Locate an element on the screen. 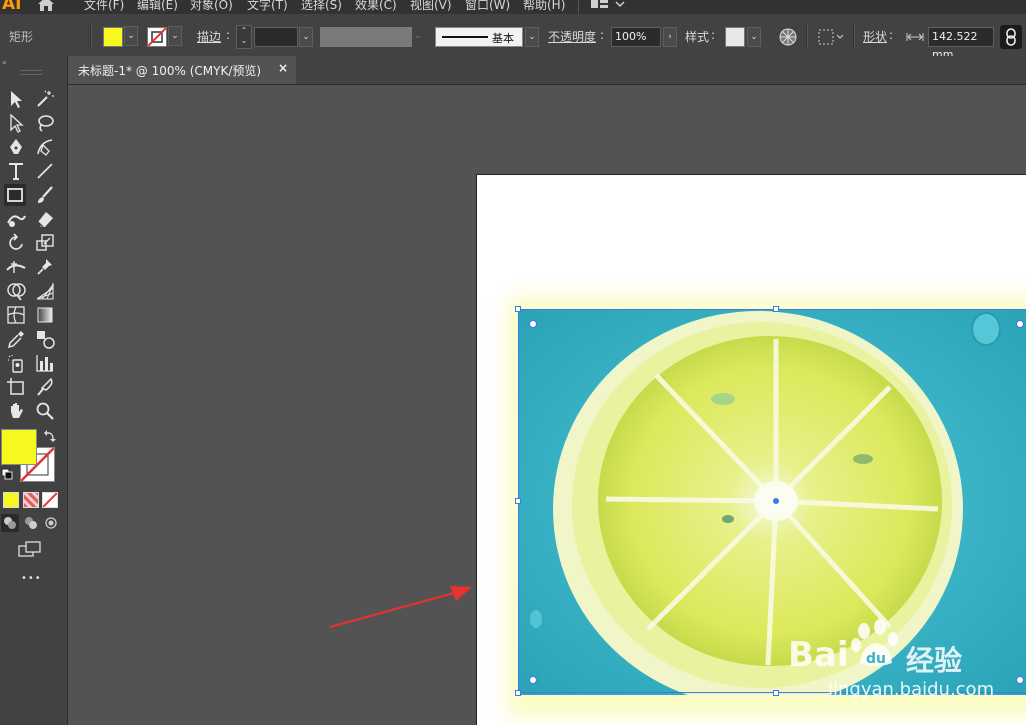 Image resolution: width=1026 pixels, height=725 pixels. opacity-arrow: › is located at coordinates (670, 37).